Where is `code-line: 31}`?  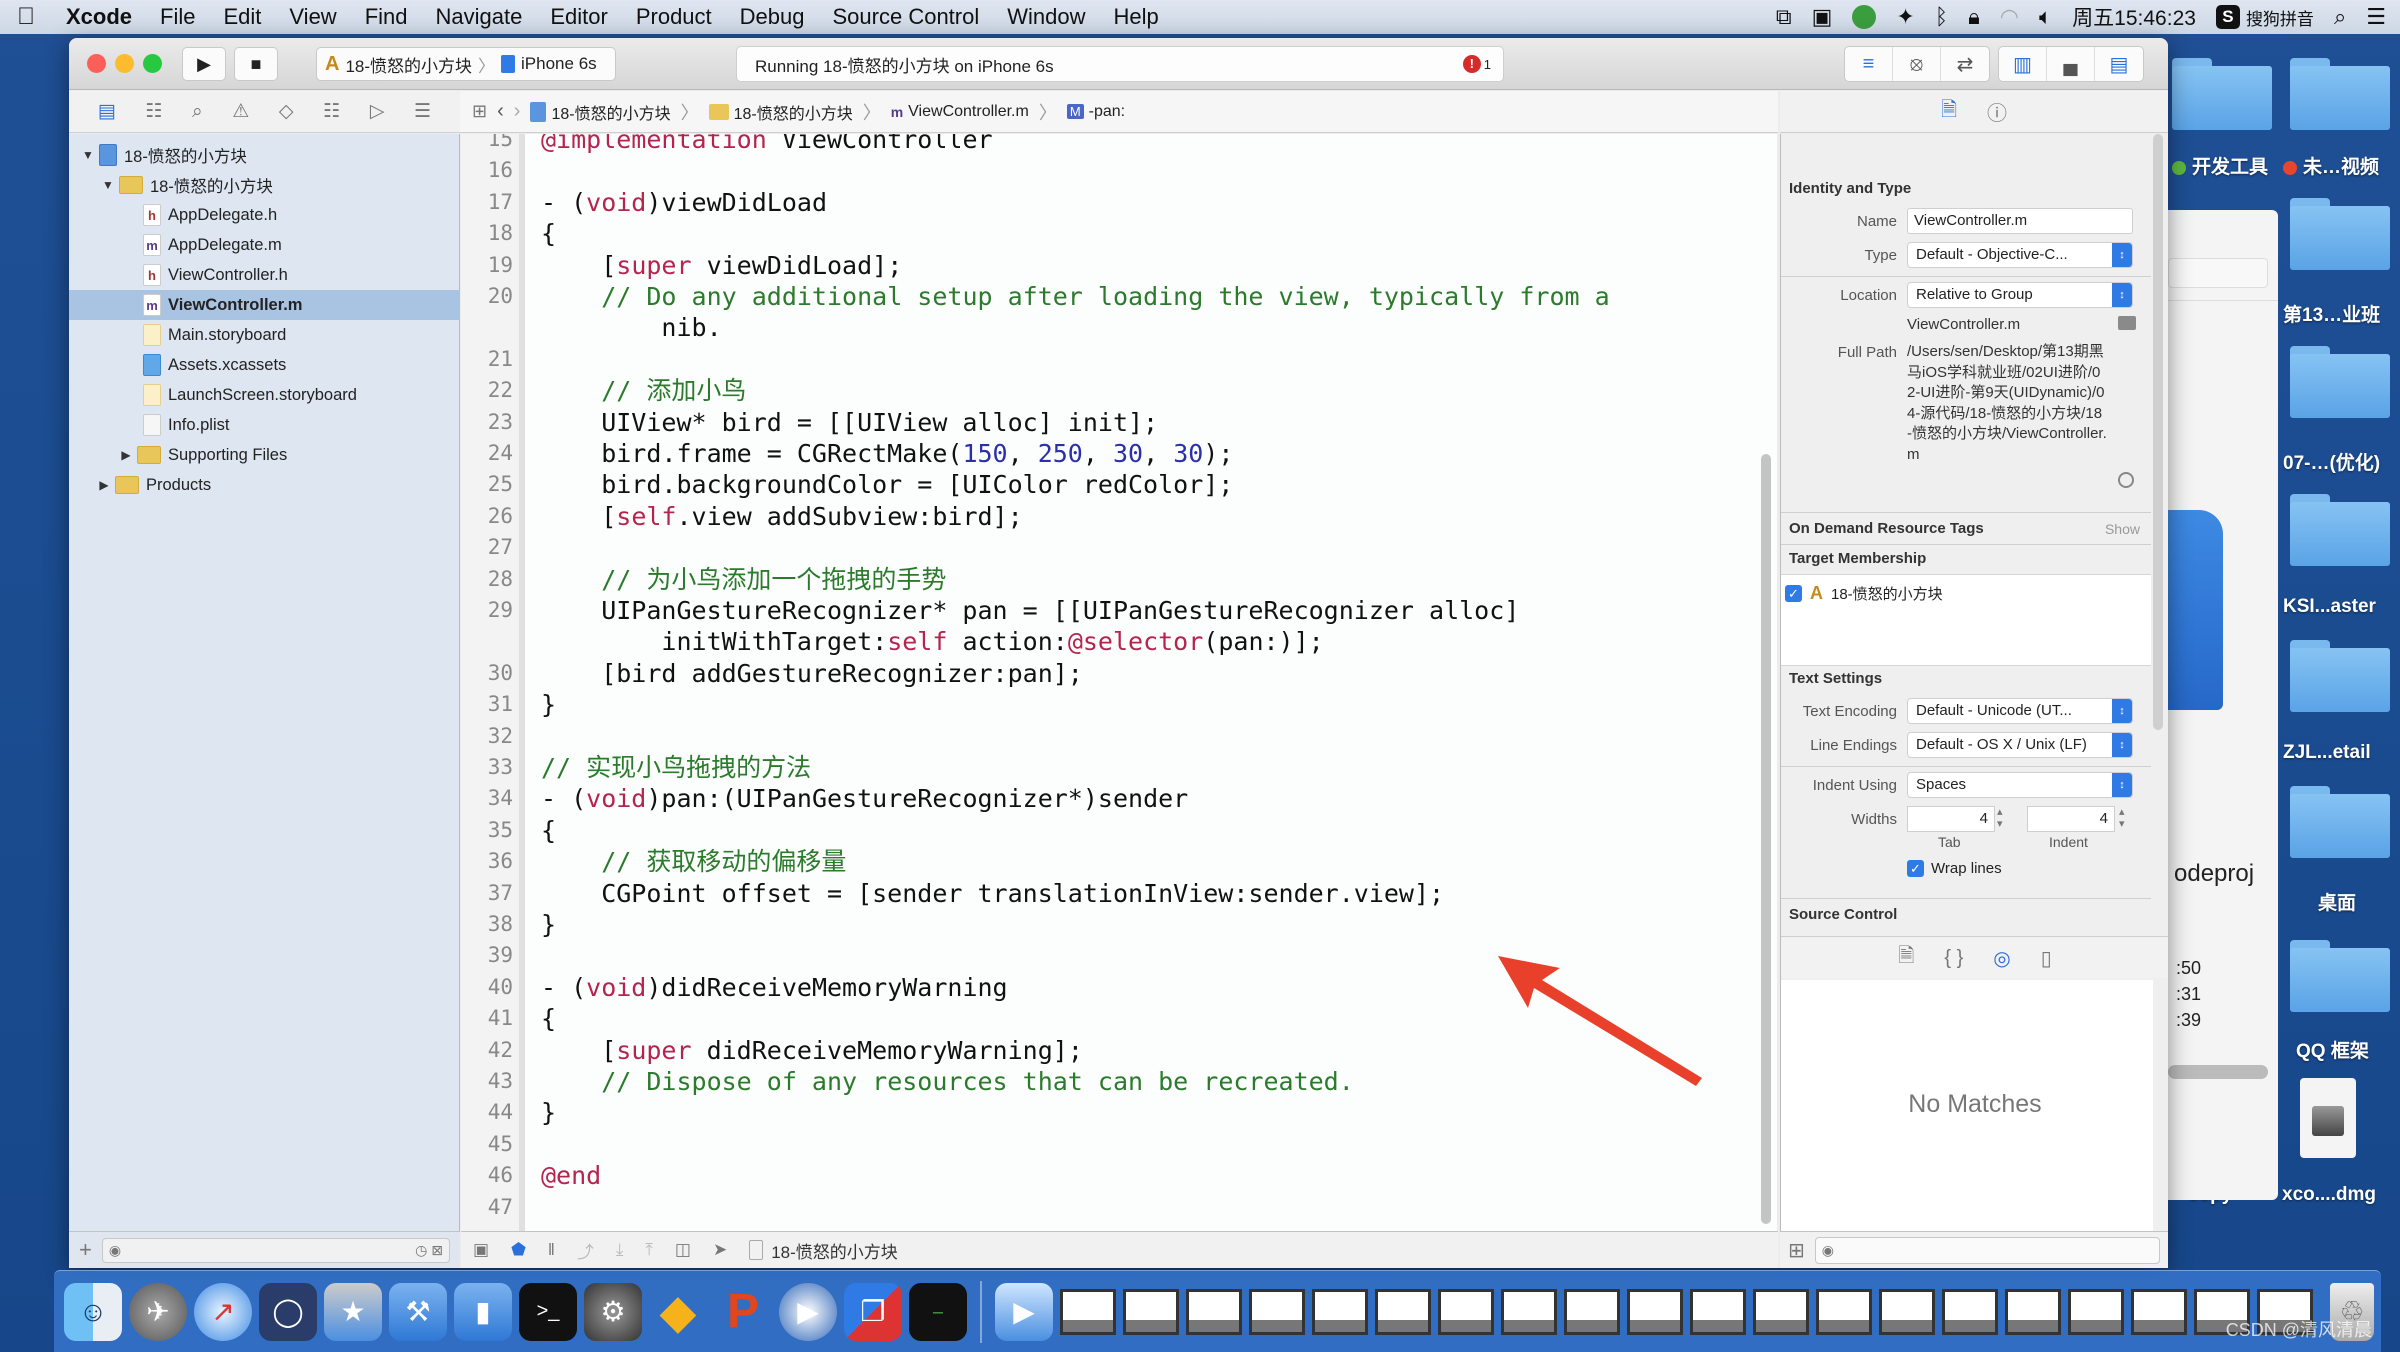 code-line: 31} is located at coordinates (1106, 704).